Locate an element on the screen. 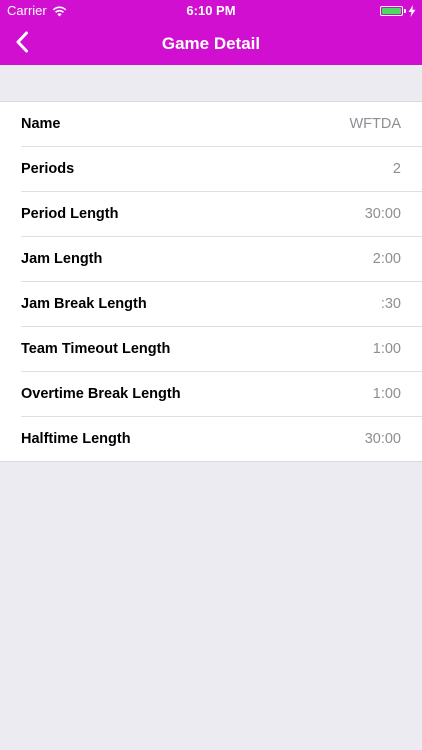 Image resolution: width=422 pixels, height=750 pixels. battery-level is located at coordinates (391, 11).